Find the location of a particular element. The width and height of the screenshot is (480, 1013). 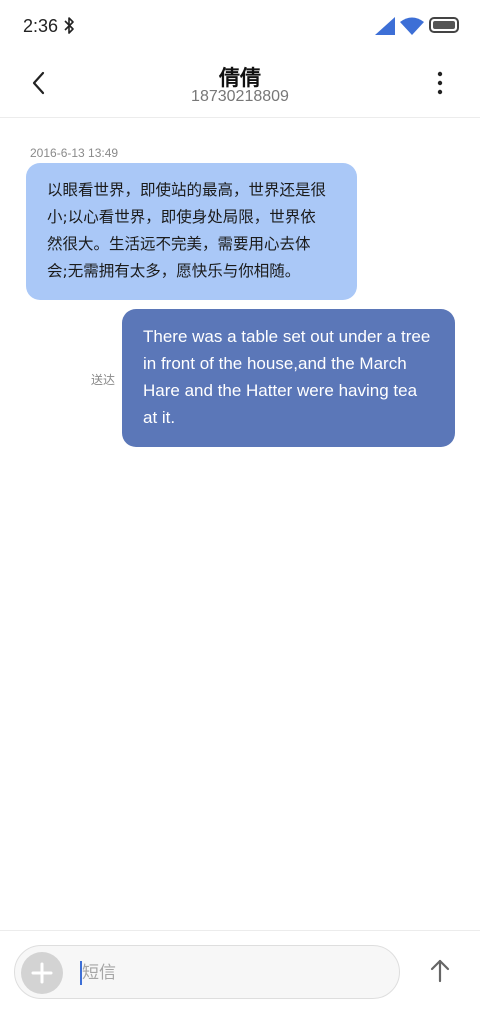

contact-number: 18730218809 is located at coordinates (240, 96).